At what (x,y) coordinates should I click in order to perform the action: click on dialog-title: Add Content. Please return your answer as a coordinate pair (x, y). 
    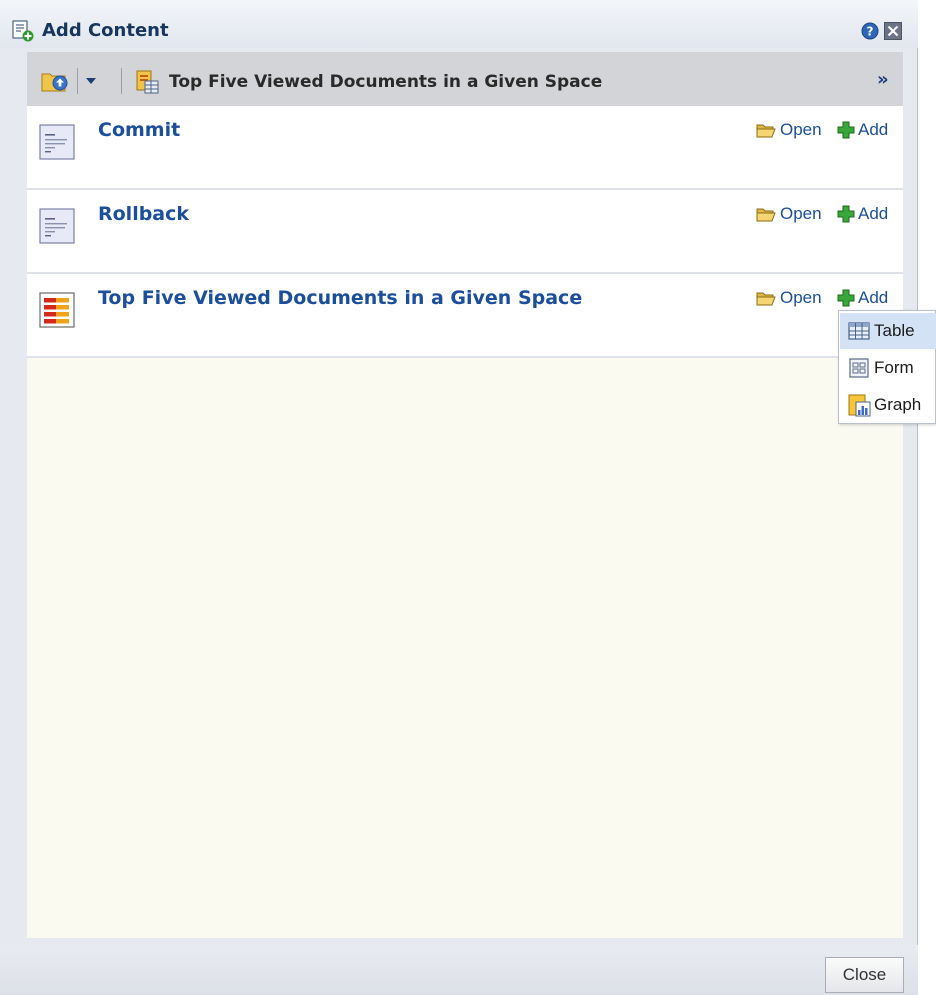
    Looking at the image, I should click on (105, 30).